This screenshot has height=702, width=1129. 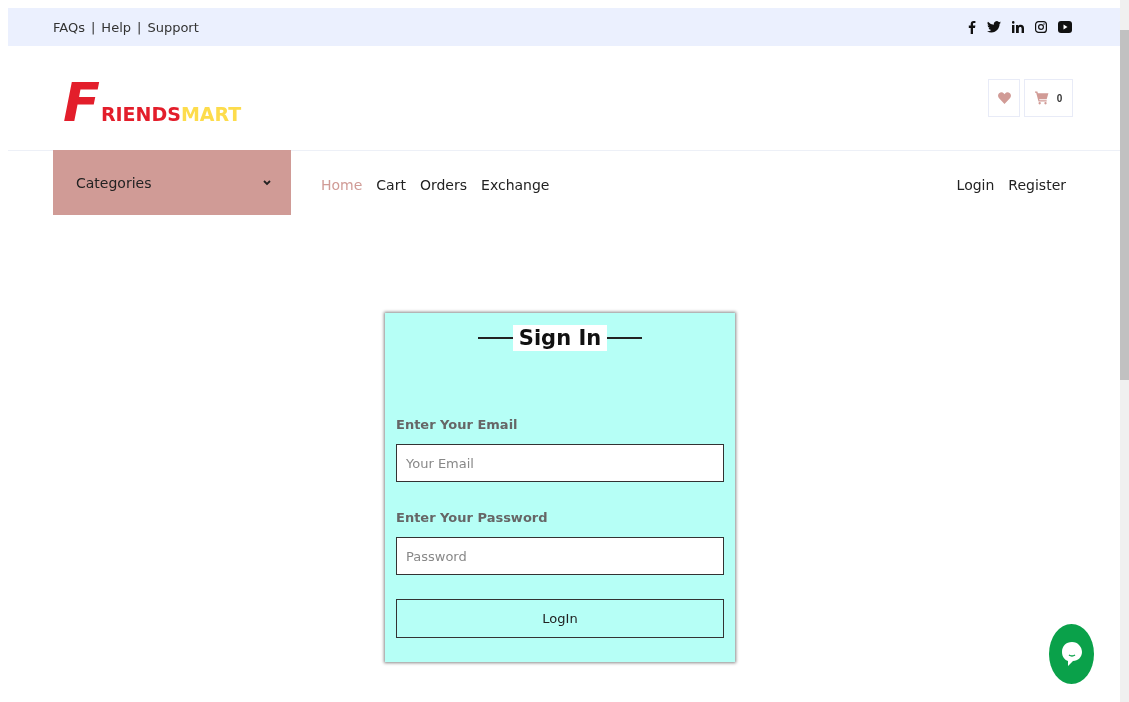 What do you see at coordinates (560, 338) in the screenshot?
I see `form-title: Sign In` at bounding box center [560, 338].